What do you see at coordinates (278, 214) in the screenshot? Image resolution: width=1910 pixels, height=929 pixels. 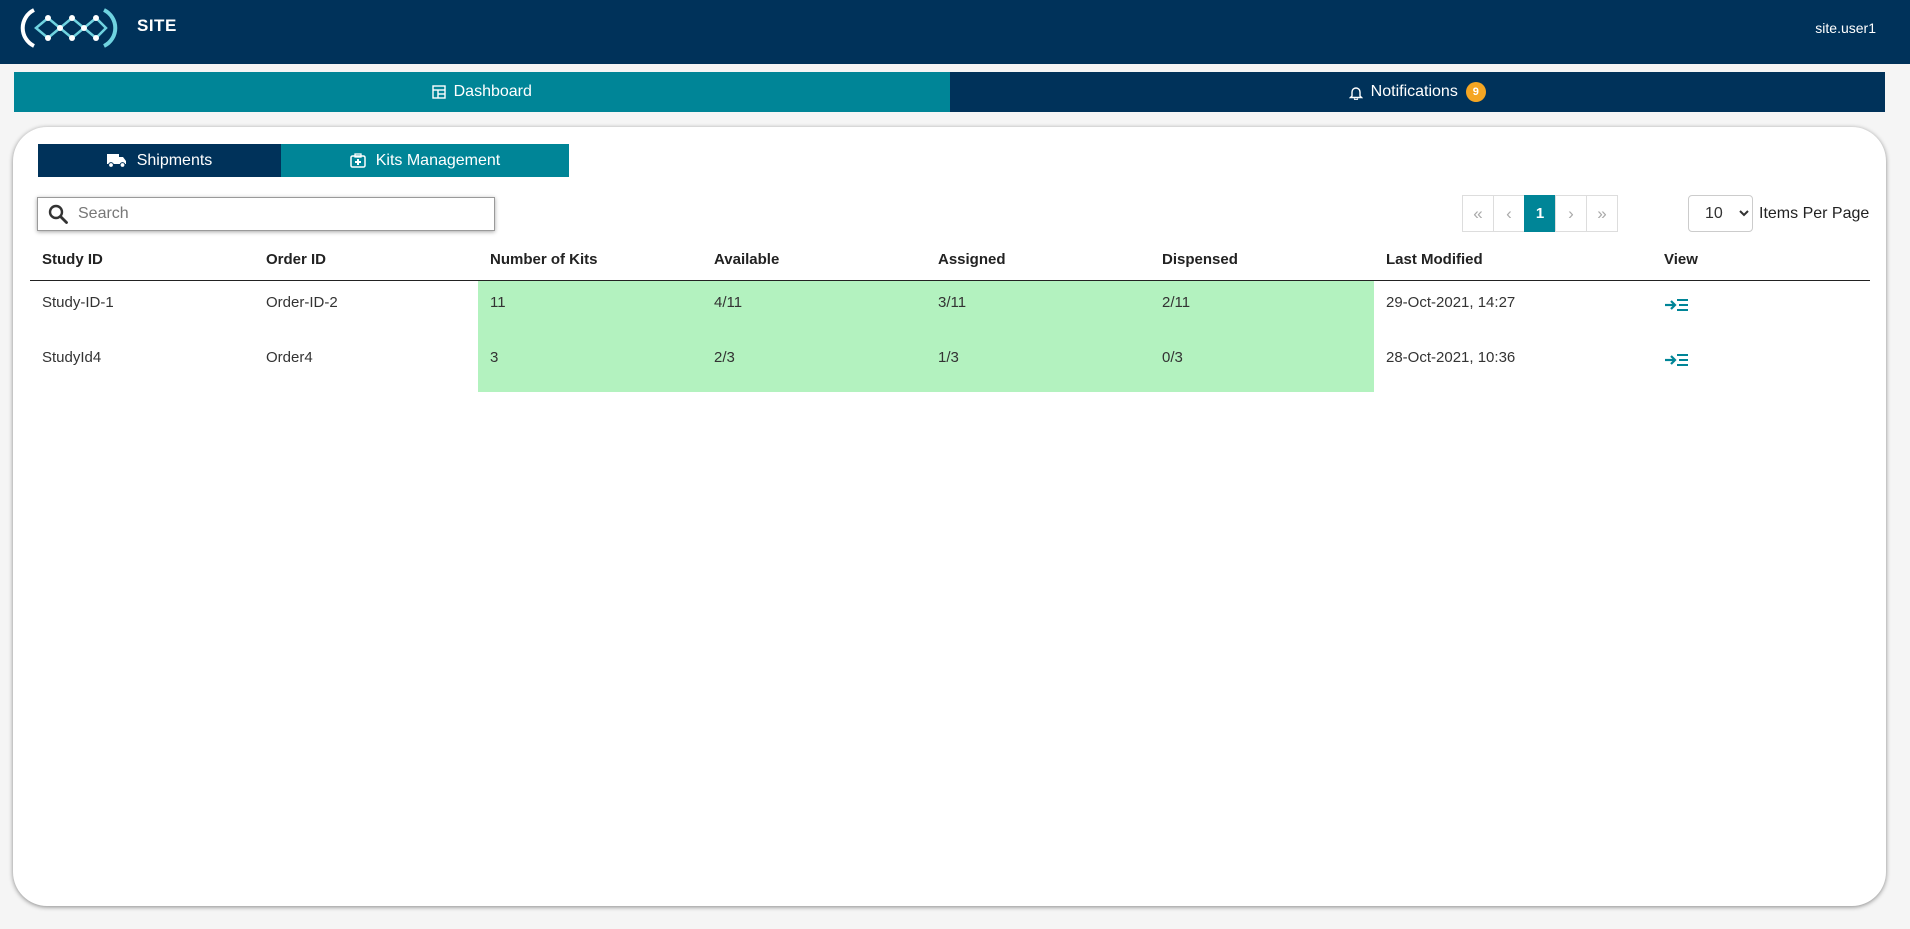 I see `search-input` at bounding box center [278, 214].